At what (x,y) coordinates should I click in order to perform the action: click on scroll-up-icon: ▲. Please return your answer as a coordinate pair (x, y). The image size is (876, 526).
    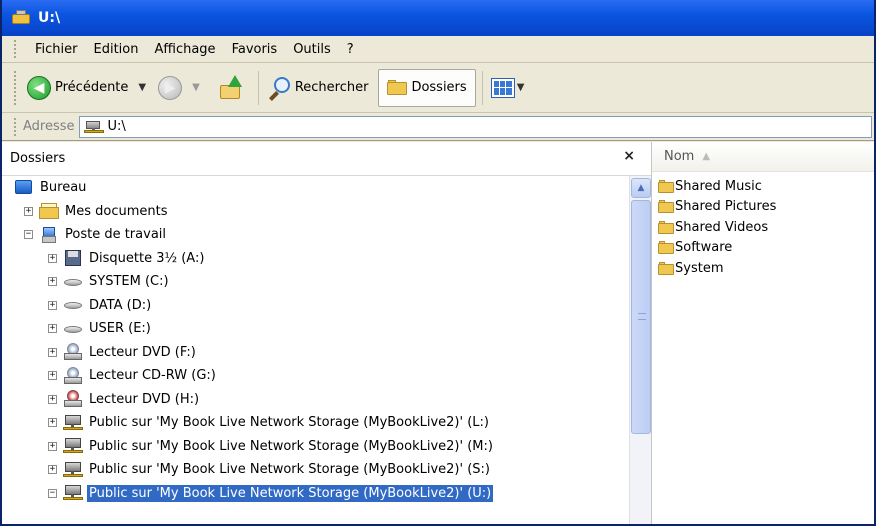
    Looking at the image, I should click on (641, 188).